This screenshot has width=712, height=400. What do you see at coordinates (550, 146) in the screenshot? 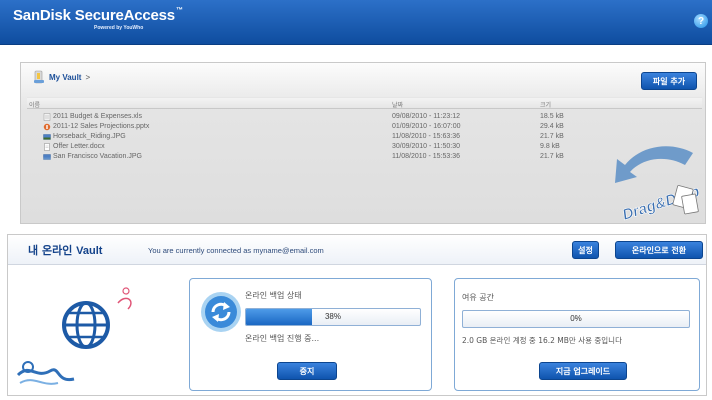
I see `file-size: 9.8 kB` at bounding box center [550, 146].